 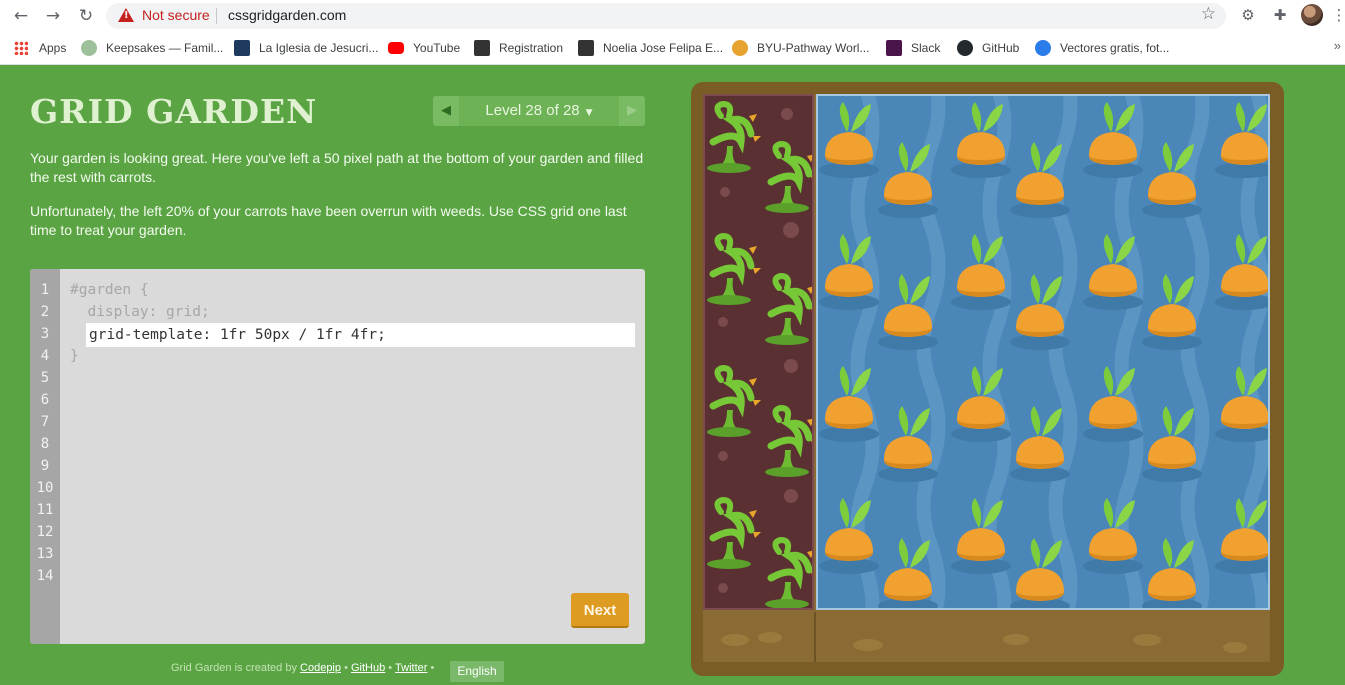 I want to click on line-number: 13, so click(x=45, y=554).